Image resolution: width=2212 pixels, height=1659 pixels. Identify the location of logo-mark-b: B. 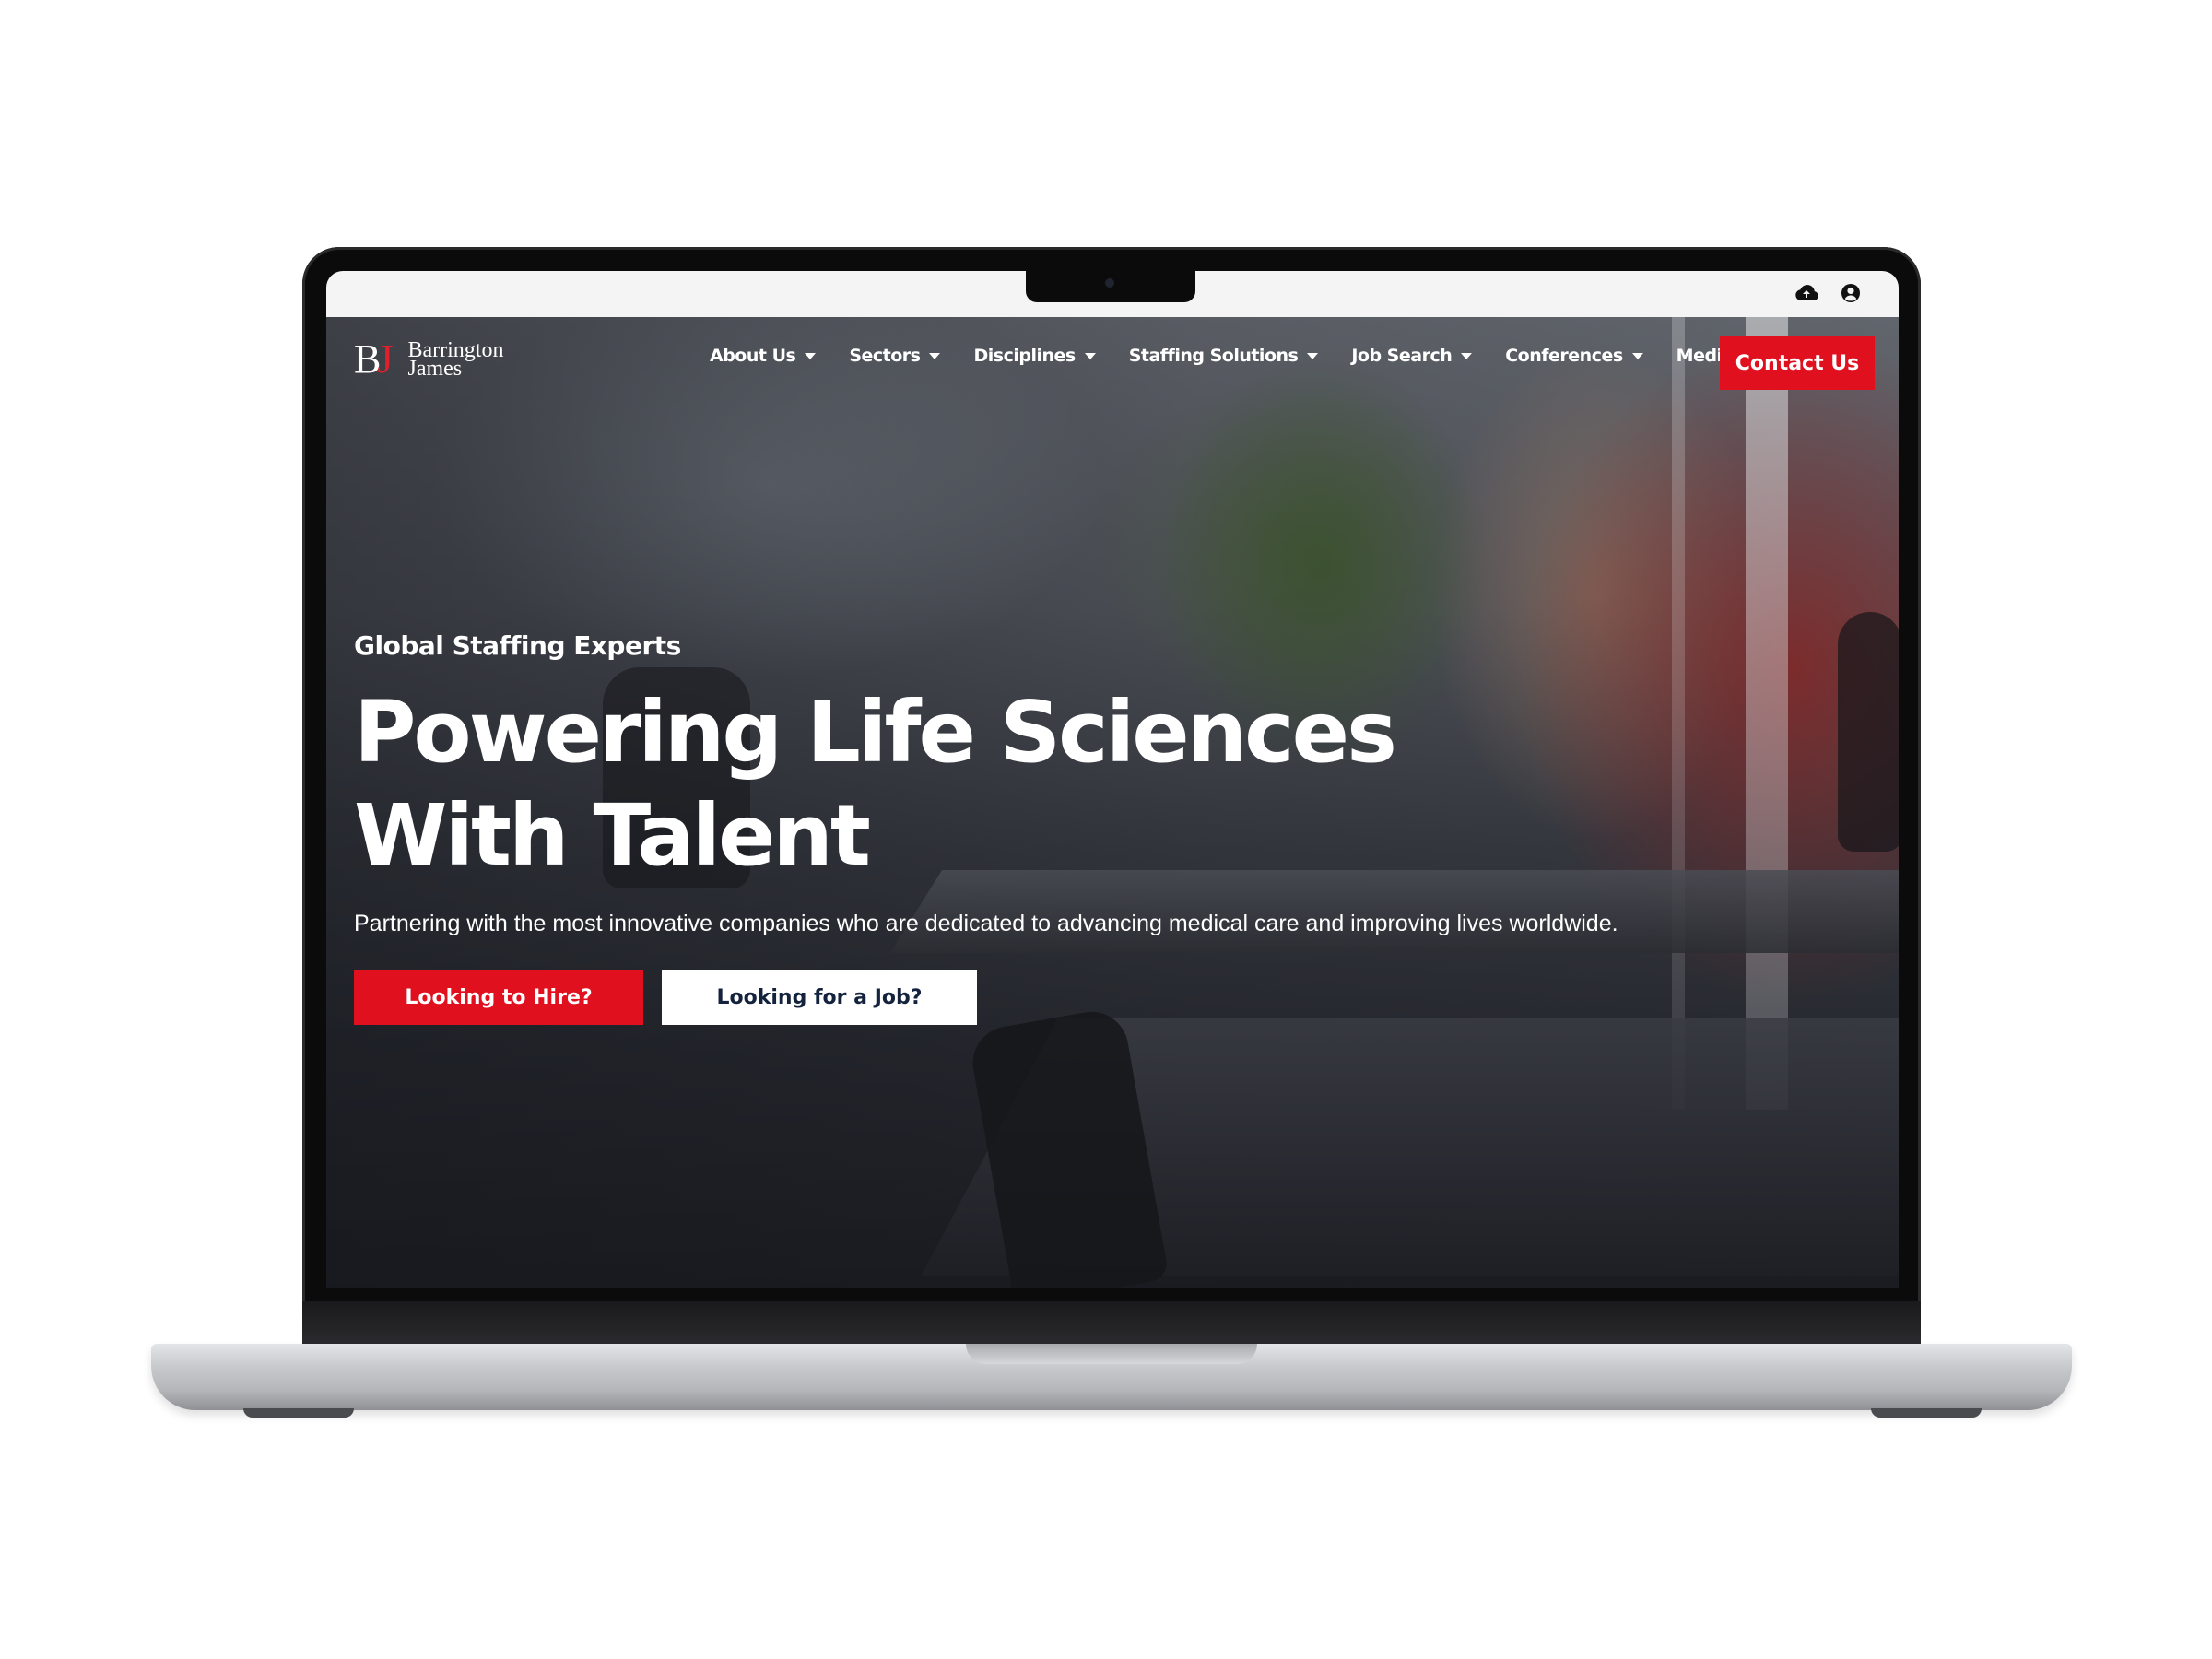
(367, 359).